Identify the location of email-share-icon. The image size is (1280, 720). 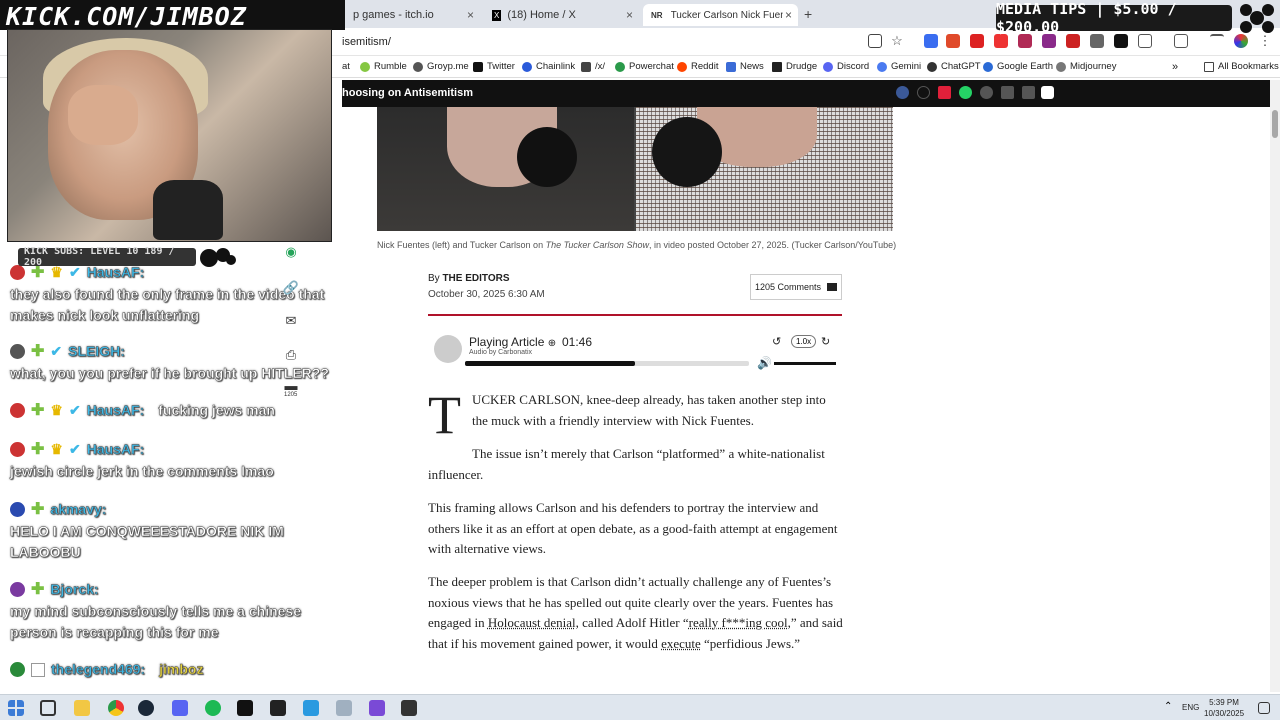
(1007, 92).